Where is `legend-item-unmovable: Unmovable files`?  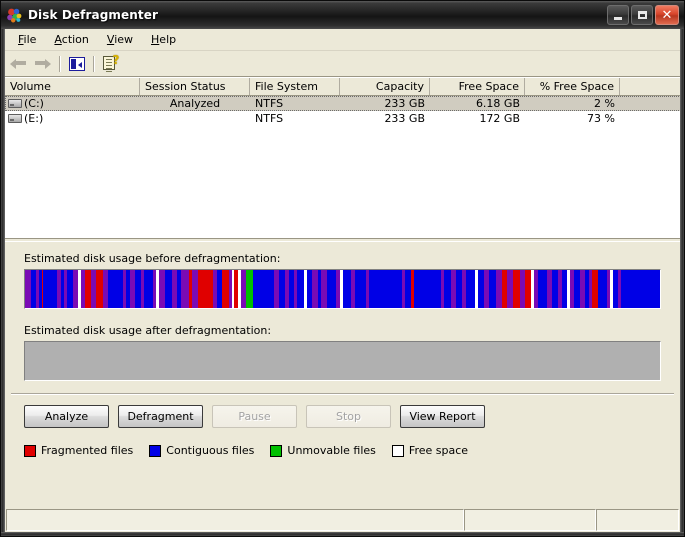
legend-item-unmovable: Unmovable files is located at coordinates (323, 450).